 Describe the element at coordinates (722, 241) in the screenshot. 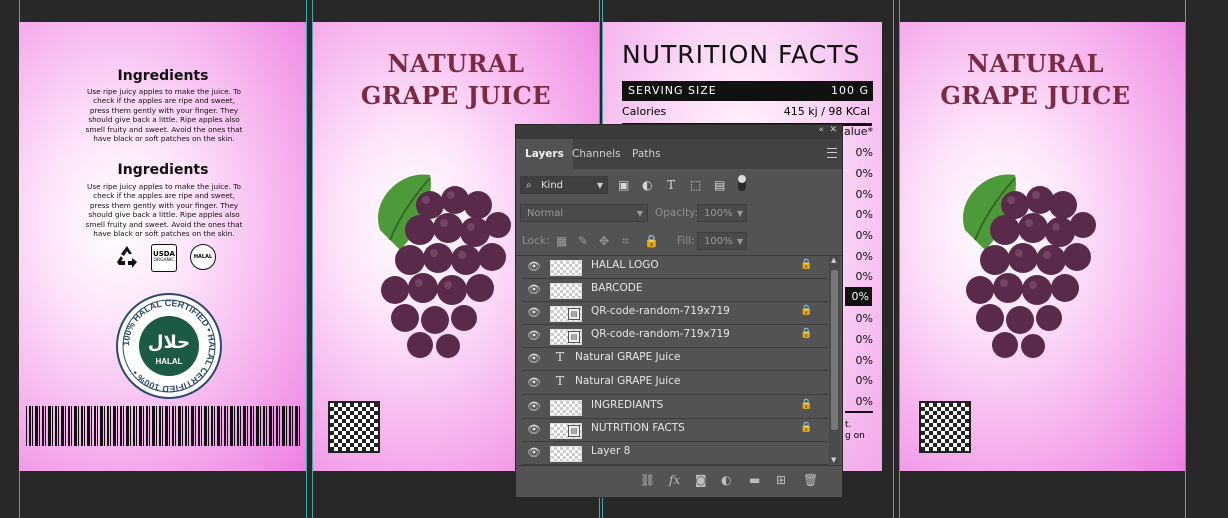

I see `fill-field: 100% ▼` at that location.